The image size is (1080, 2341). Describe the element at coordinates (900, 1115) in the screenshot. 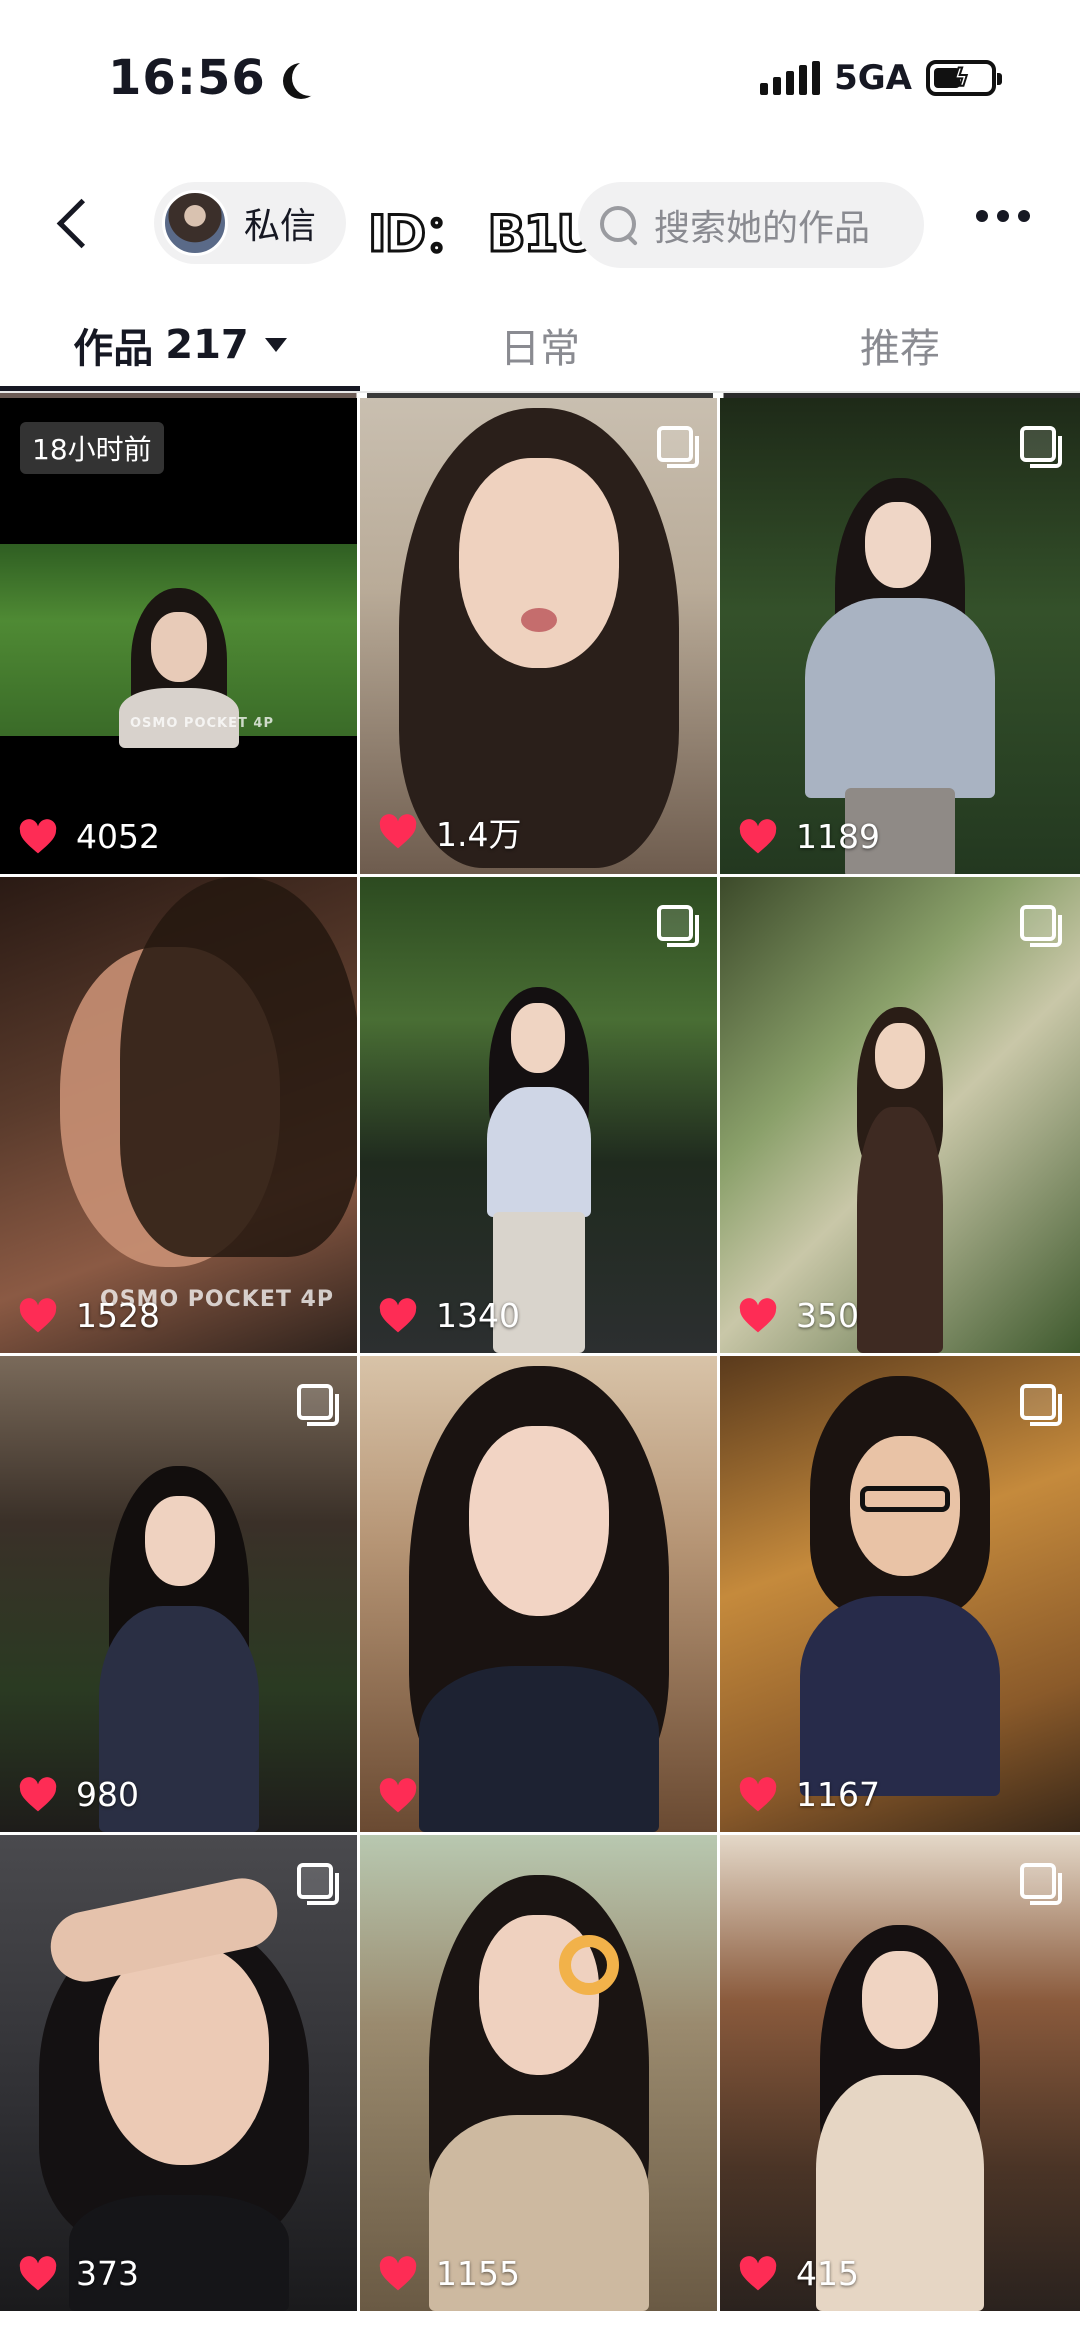

I see `post-thumbnail: 350` at that location.